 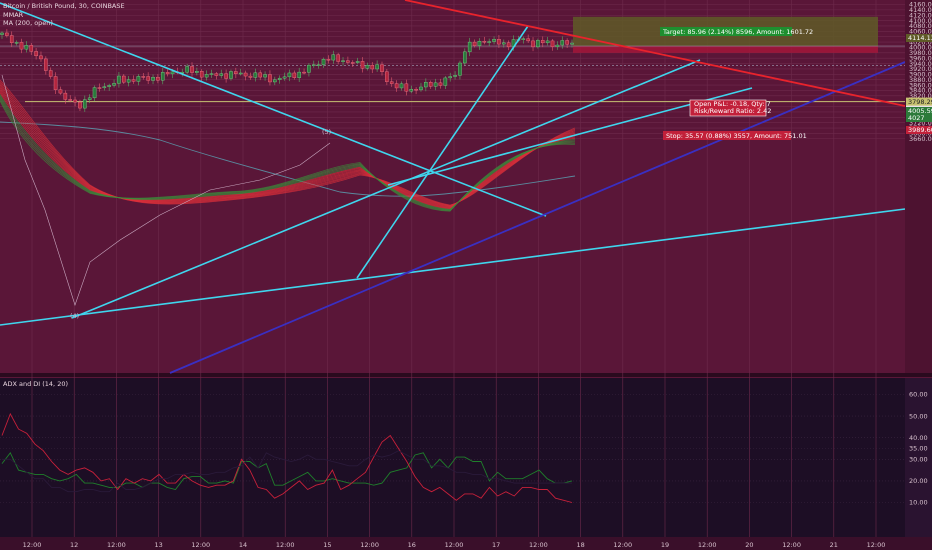 I want to click on adx-legend: ADX and DI (14, 20), so click(x=35, y=384).